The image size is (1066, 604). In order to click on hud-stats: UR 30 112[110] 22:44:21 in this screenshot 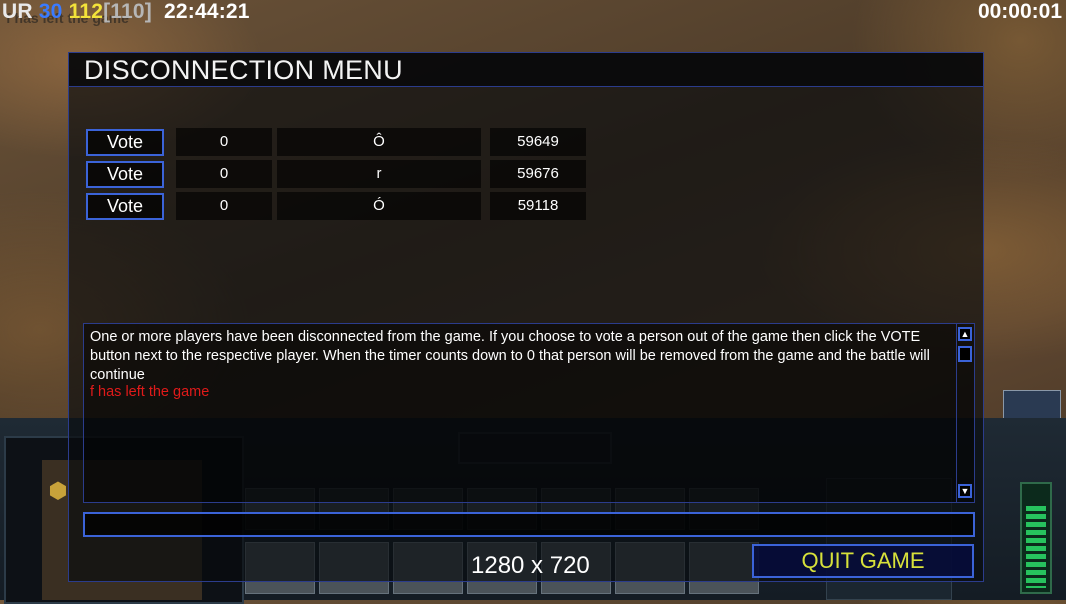, I will do `click(126, 12)`.